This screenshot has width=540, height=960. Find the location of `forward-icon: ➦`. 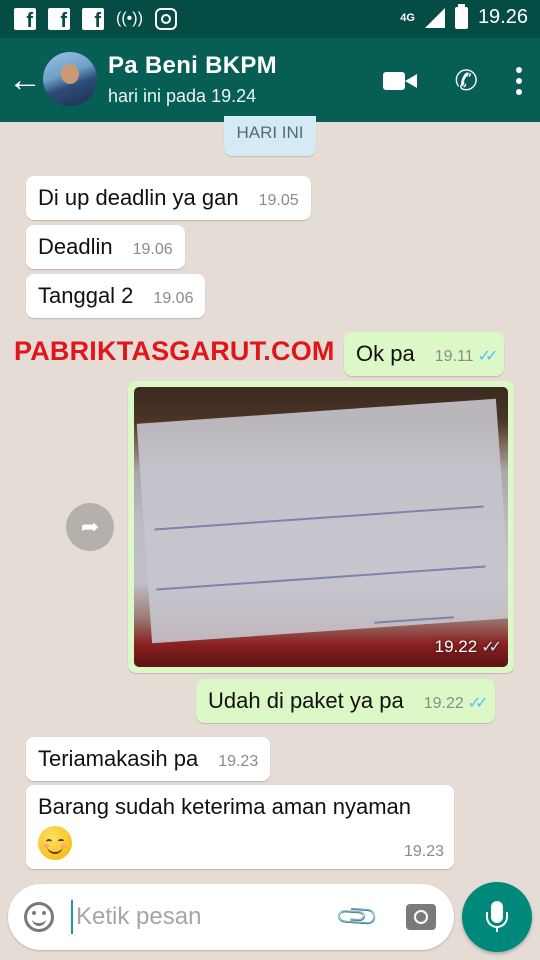

forward-icon: ➦ is located at coordinates (90, 527).